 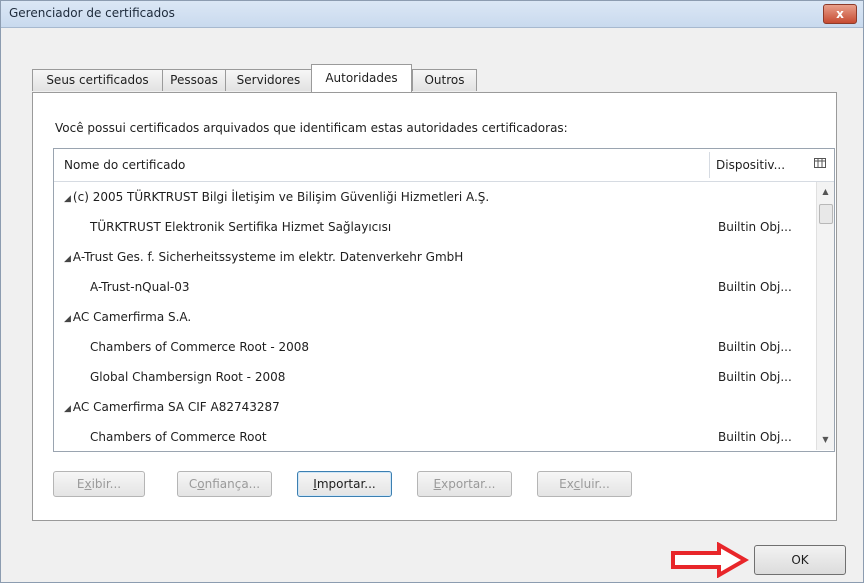 I want to click on tab-label: Servidores, so click(x=268, y=80).